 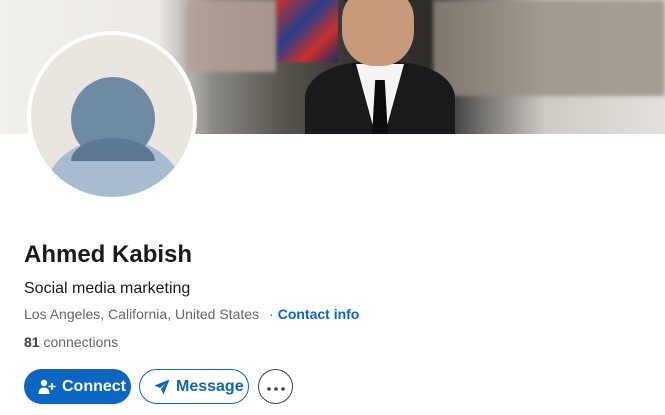 I want to click on connect-button-label: Connect, so click(x=94, y=386).